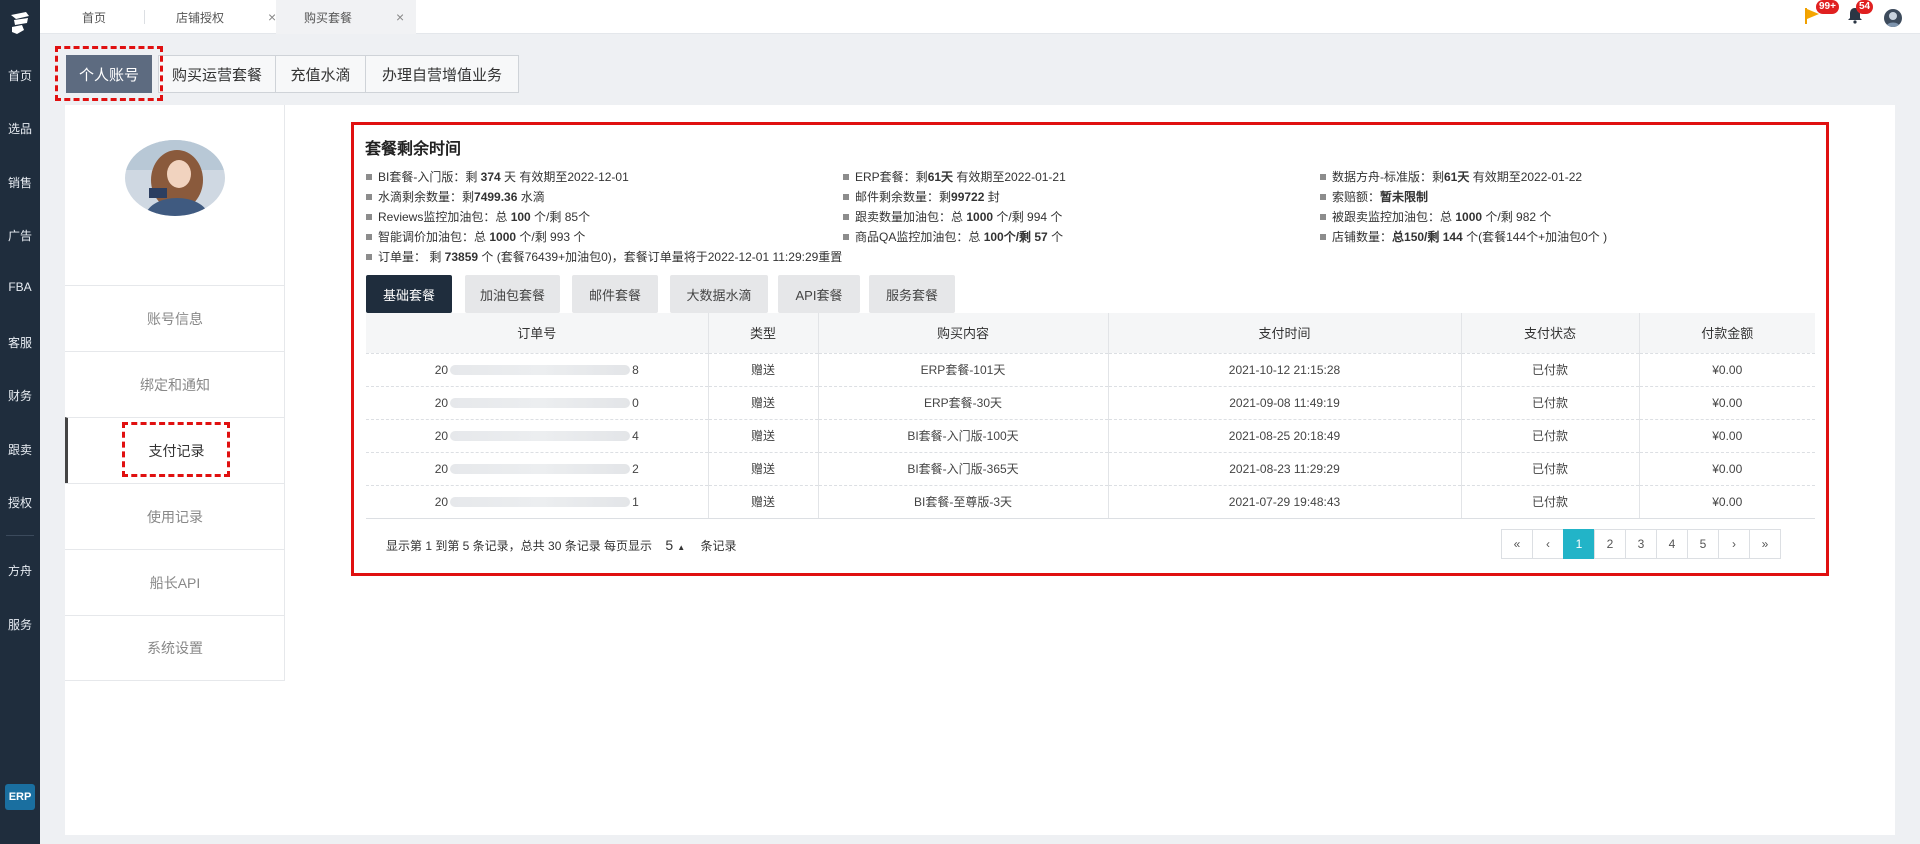 This screenshot has height=844, width=1920. Describe the element at coordinates (763, 333) in the screenshot. I see `header-type: 类型` at that location.